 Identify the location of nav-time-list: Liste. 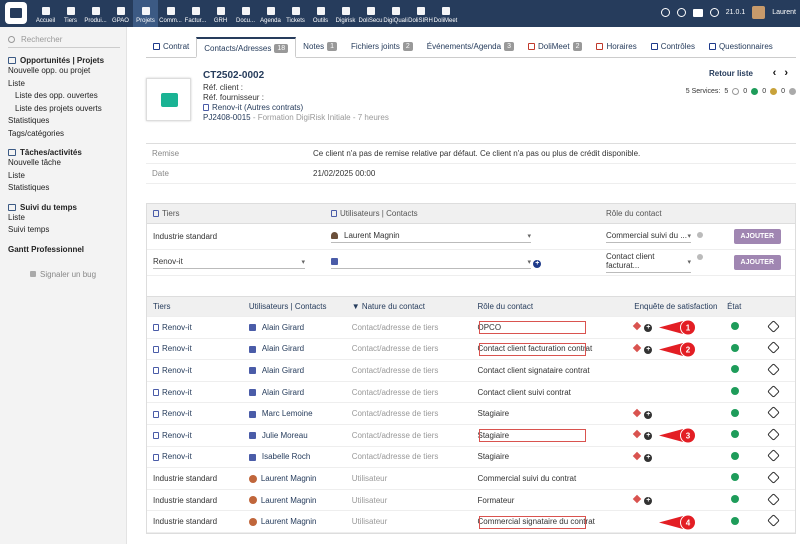
(67, 218).